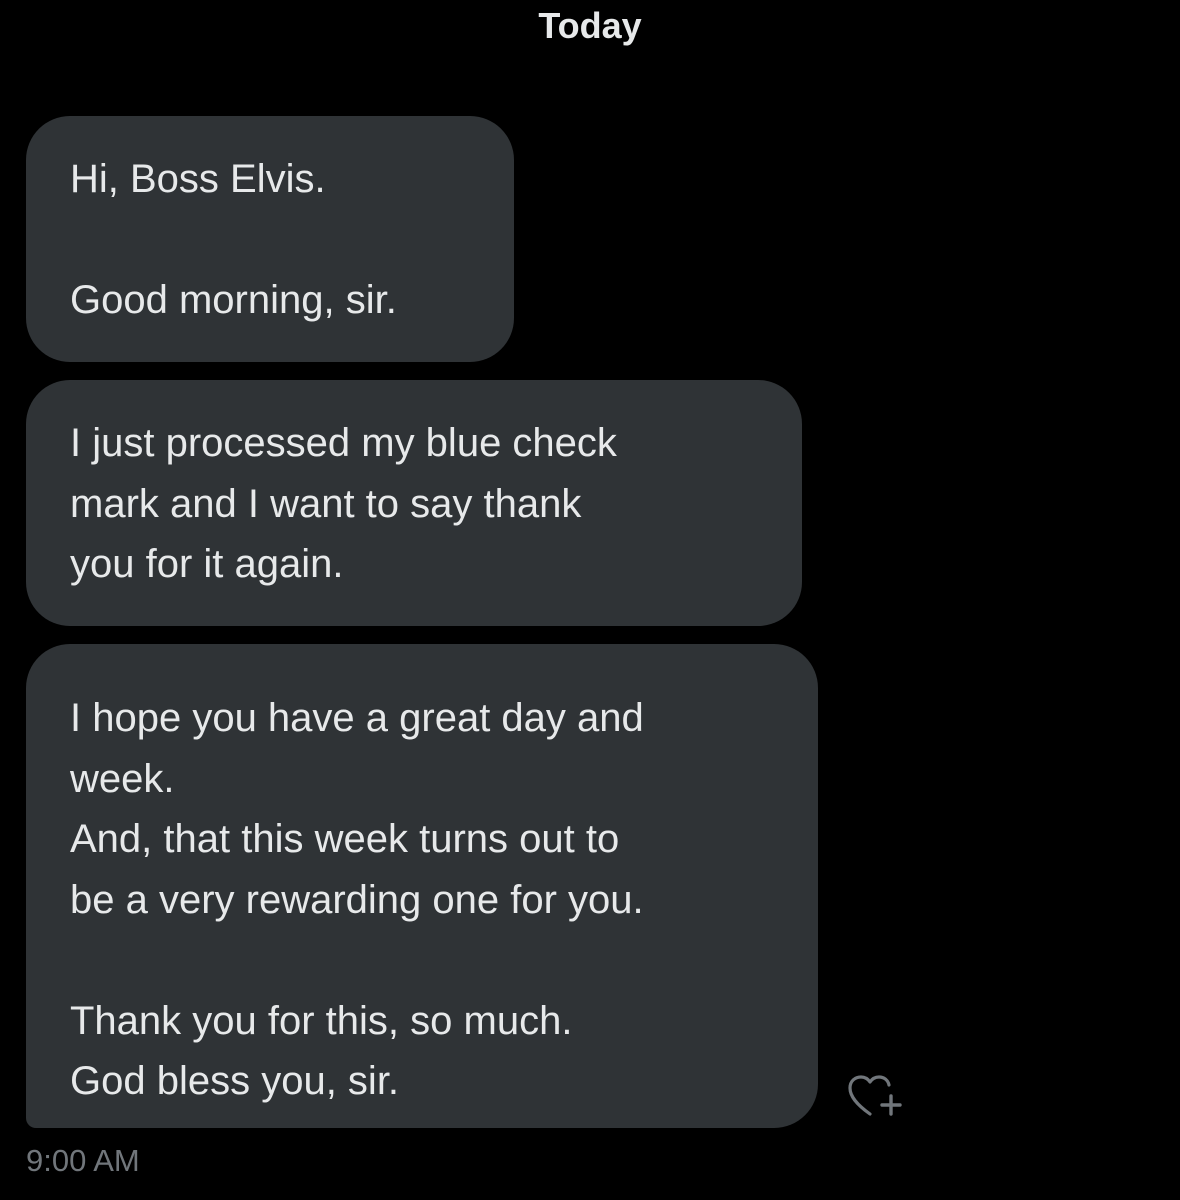 The height and width of the screenshot is (1200, 1180). What do you see at coordinates (83, 1160) in the screenshot?
I see `message-timestamp: 9:00 AM` at bounding box center [83, 1160].